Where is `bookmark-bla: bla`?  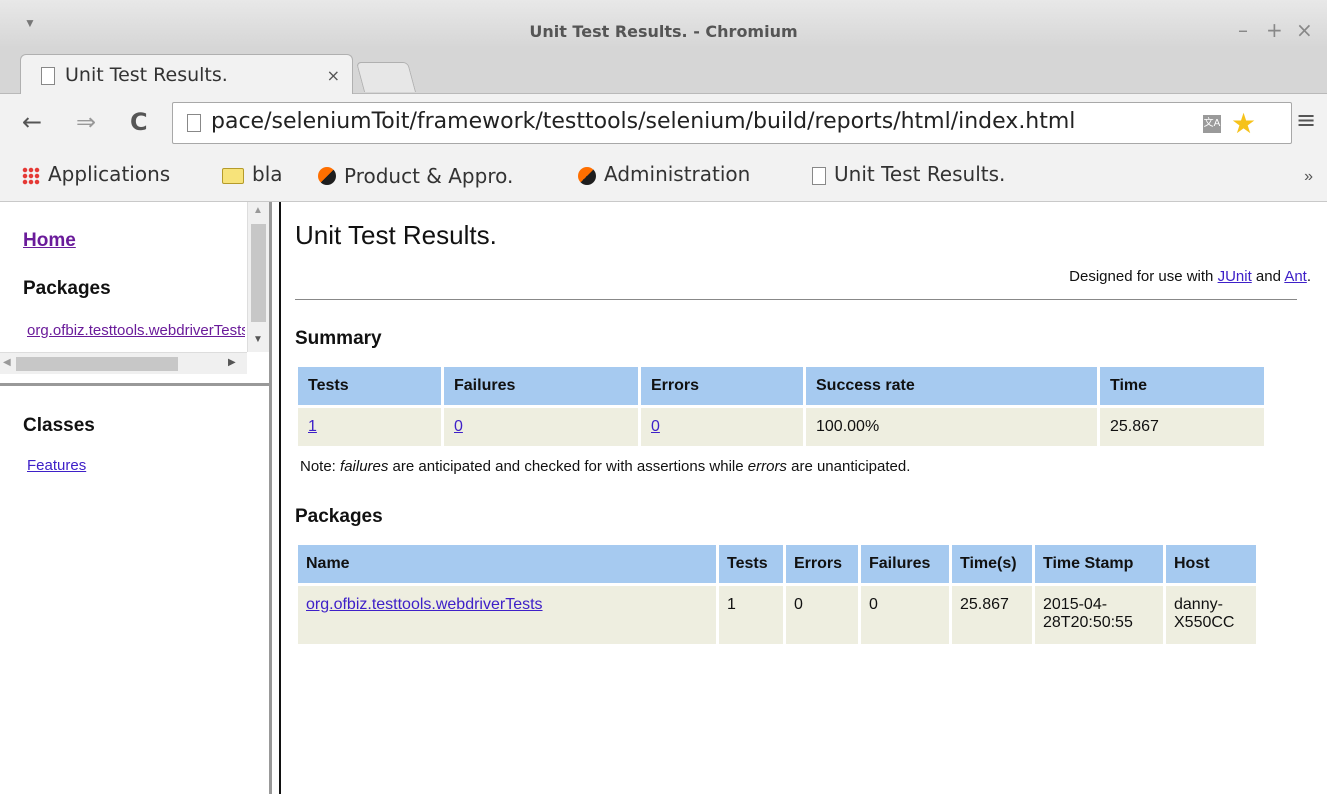 bookmark-bla: bla is located at coordinates (252, 174).